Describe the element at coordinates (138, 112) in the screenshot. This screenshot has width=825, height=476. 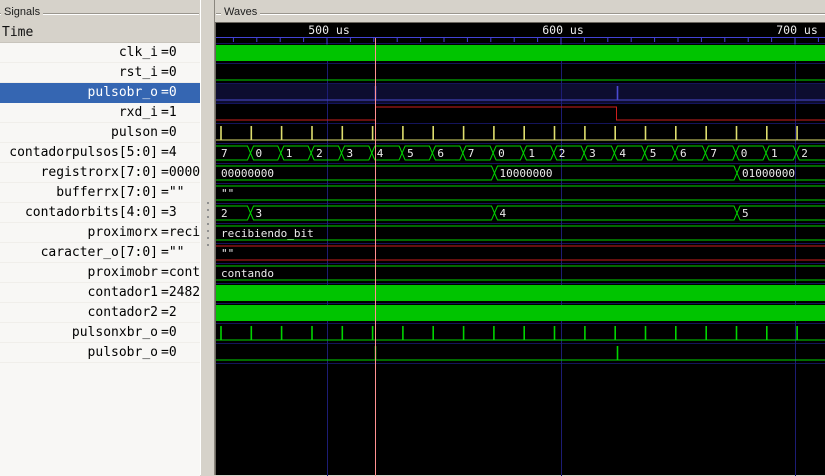
I see `signal-name: rxd_i` at that location.